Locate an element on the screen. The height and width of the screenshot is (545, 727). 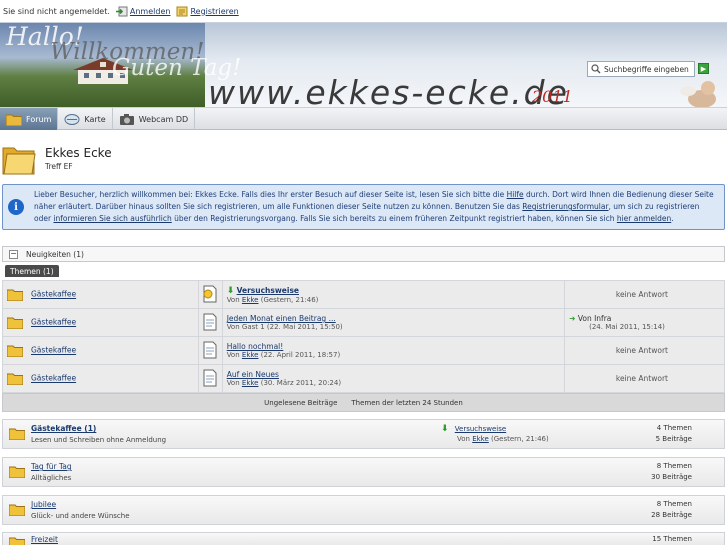
angel-image is located at coordinates (698, 94).